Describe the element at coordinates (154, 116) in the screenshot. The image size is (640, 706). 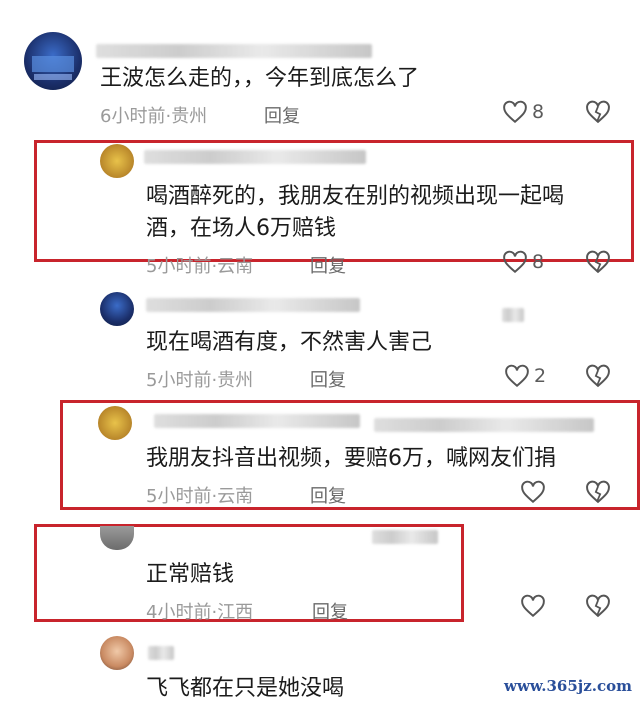
I see `comment-meta: 6小时前·贵州` at that location.